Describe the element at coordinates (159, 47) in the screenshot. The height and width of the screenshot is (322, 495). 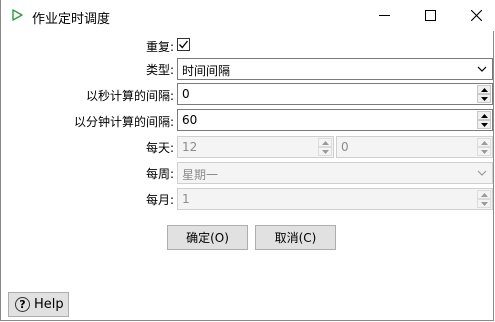
I see `repeat-label: 重复:` at that location.